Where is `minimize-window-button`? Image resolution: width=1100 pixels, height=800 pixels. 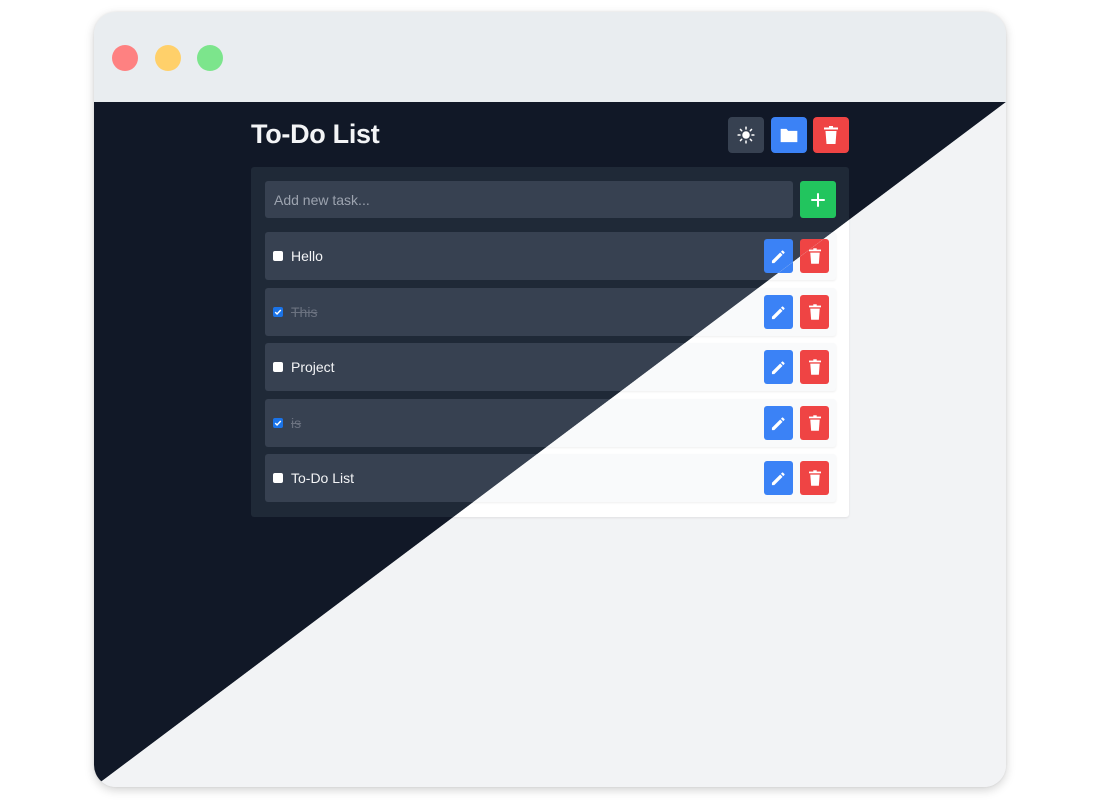
minimize-window-button is located at coordinates (168, 58).